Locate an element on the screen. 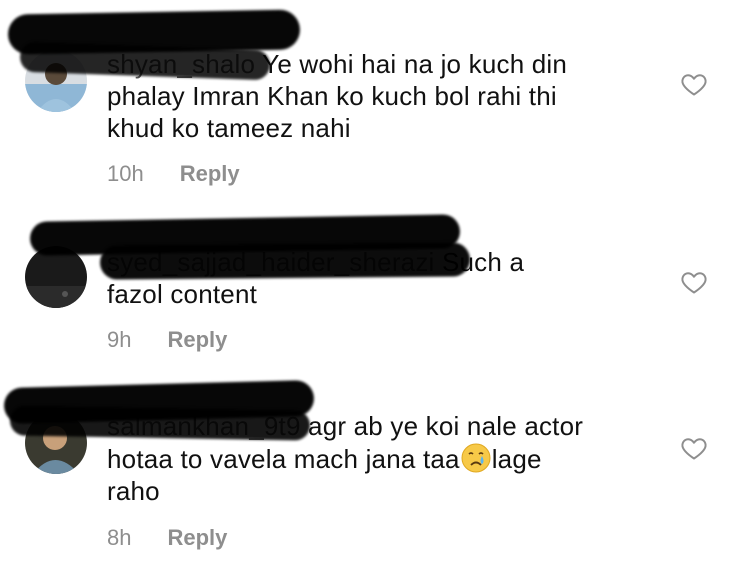 This screenshot has width=749, height=578. crying-face-emoji is located at coordinates (476, 458).